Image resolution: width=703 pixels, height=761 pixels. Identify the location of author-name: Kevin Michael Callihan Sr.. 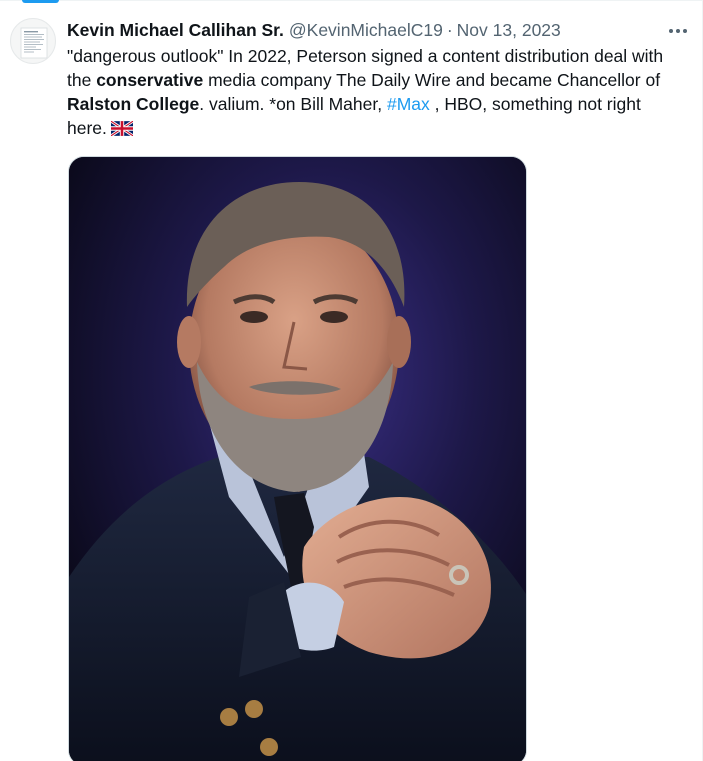
(175, 30).